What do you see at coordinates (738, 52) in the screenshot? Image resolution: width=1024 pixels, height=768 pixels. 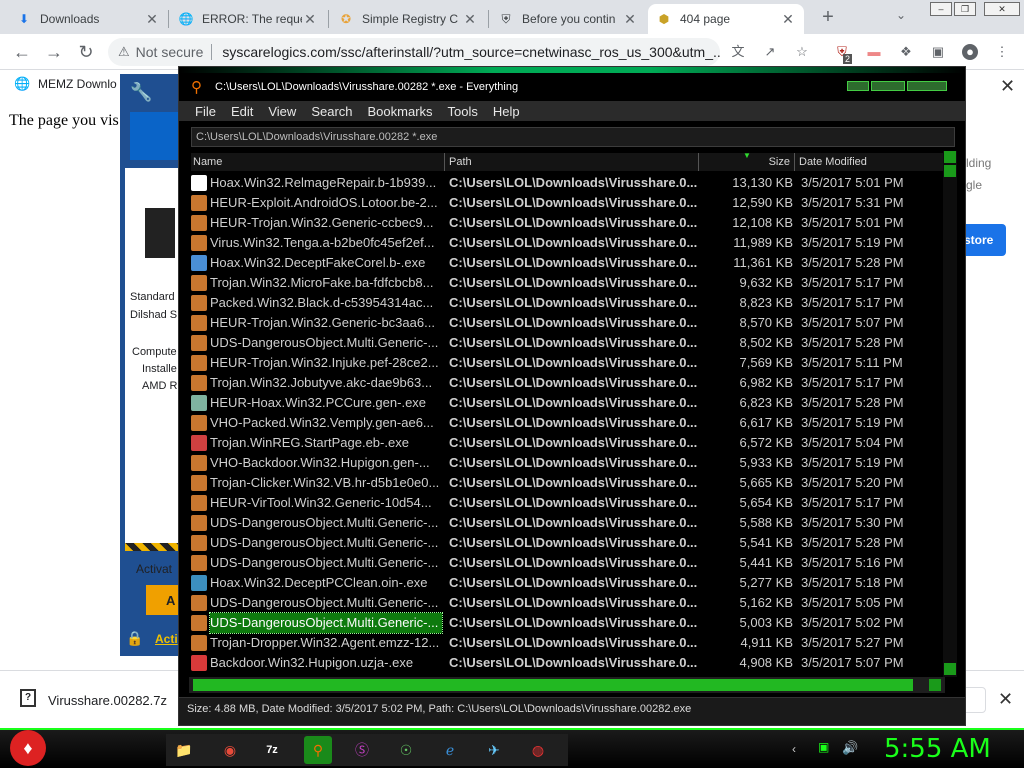 I see `translate-icon: 文` at bounding box center [738, 52].